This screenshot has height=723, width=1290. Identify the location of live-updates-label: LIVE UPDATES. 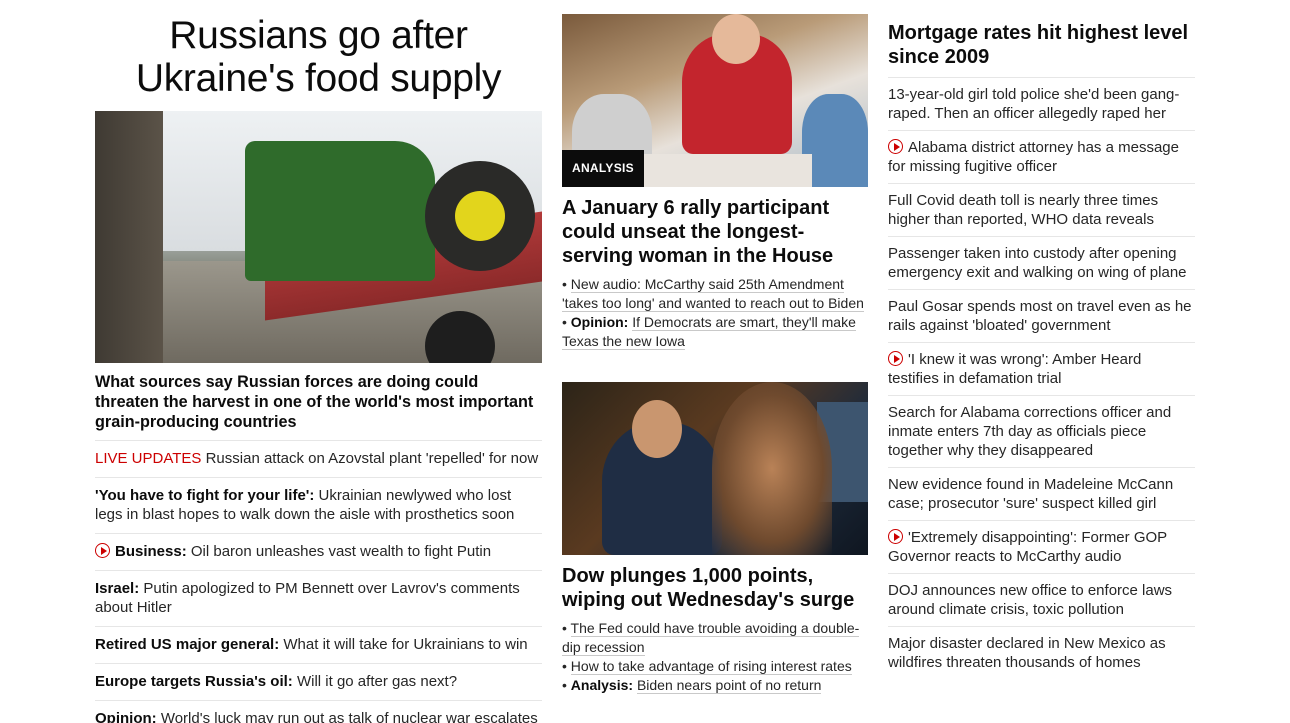
(148, 458).